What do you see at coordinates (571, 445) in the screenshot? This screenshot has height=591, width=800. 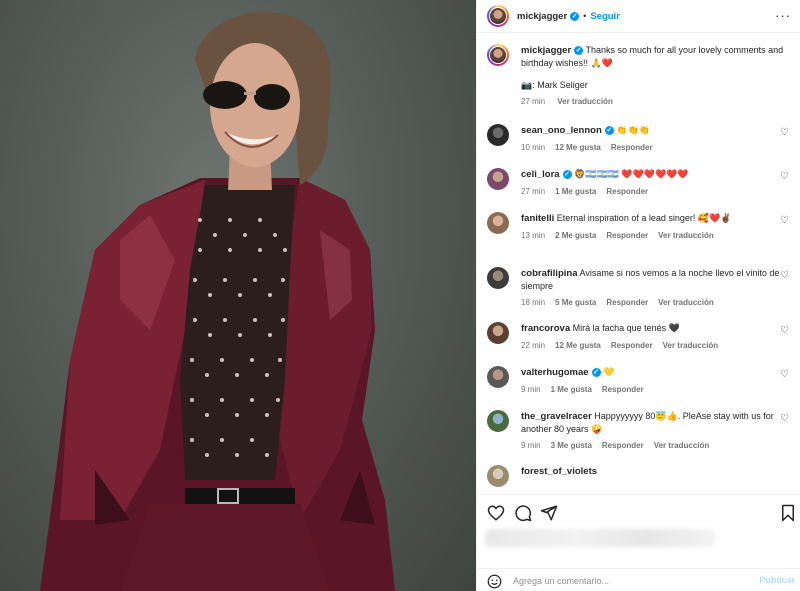 I see `comment-likes: 3 Me gusta` at bounding box center [571, 445].